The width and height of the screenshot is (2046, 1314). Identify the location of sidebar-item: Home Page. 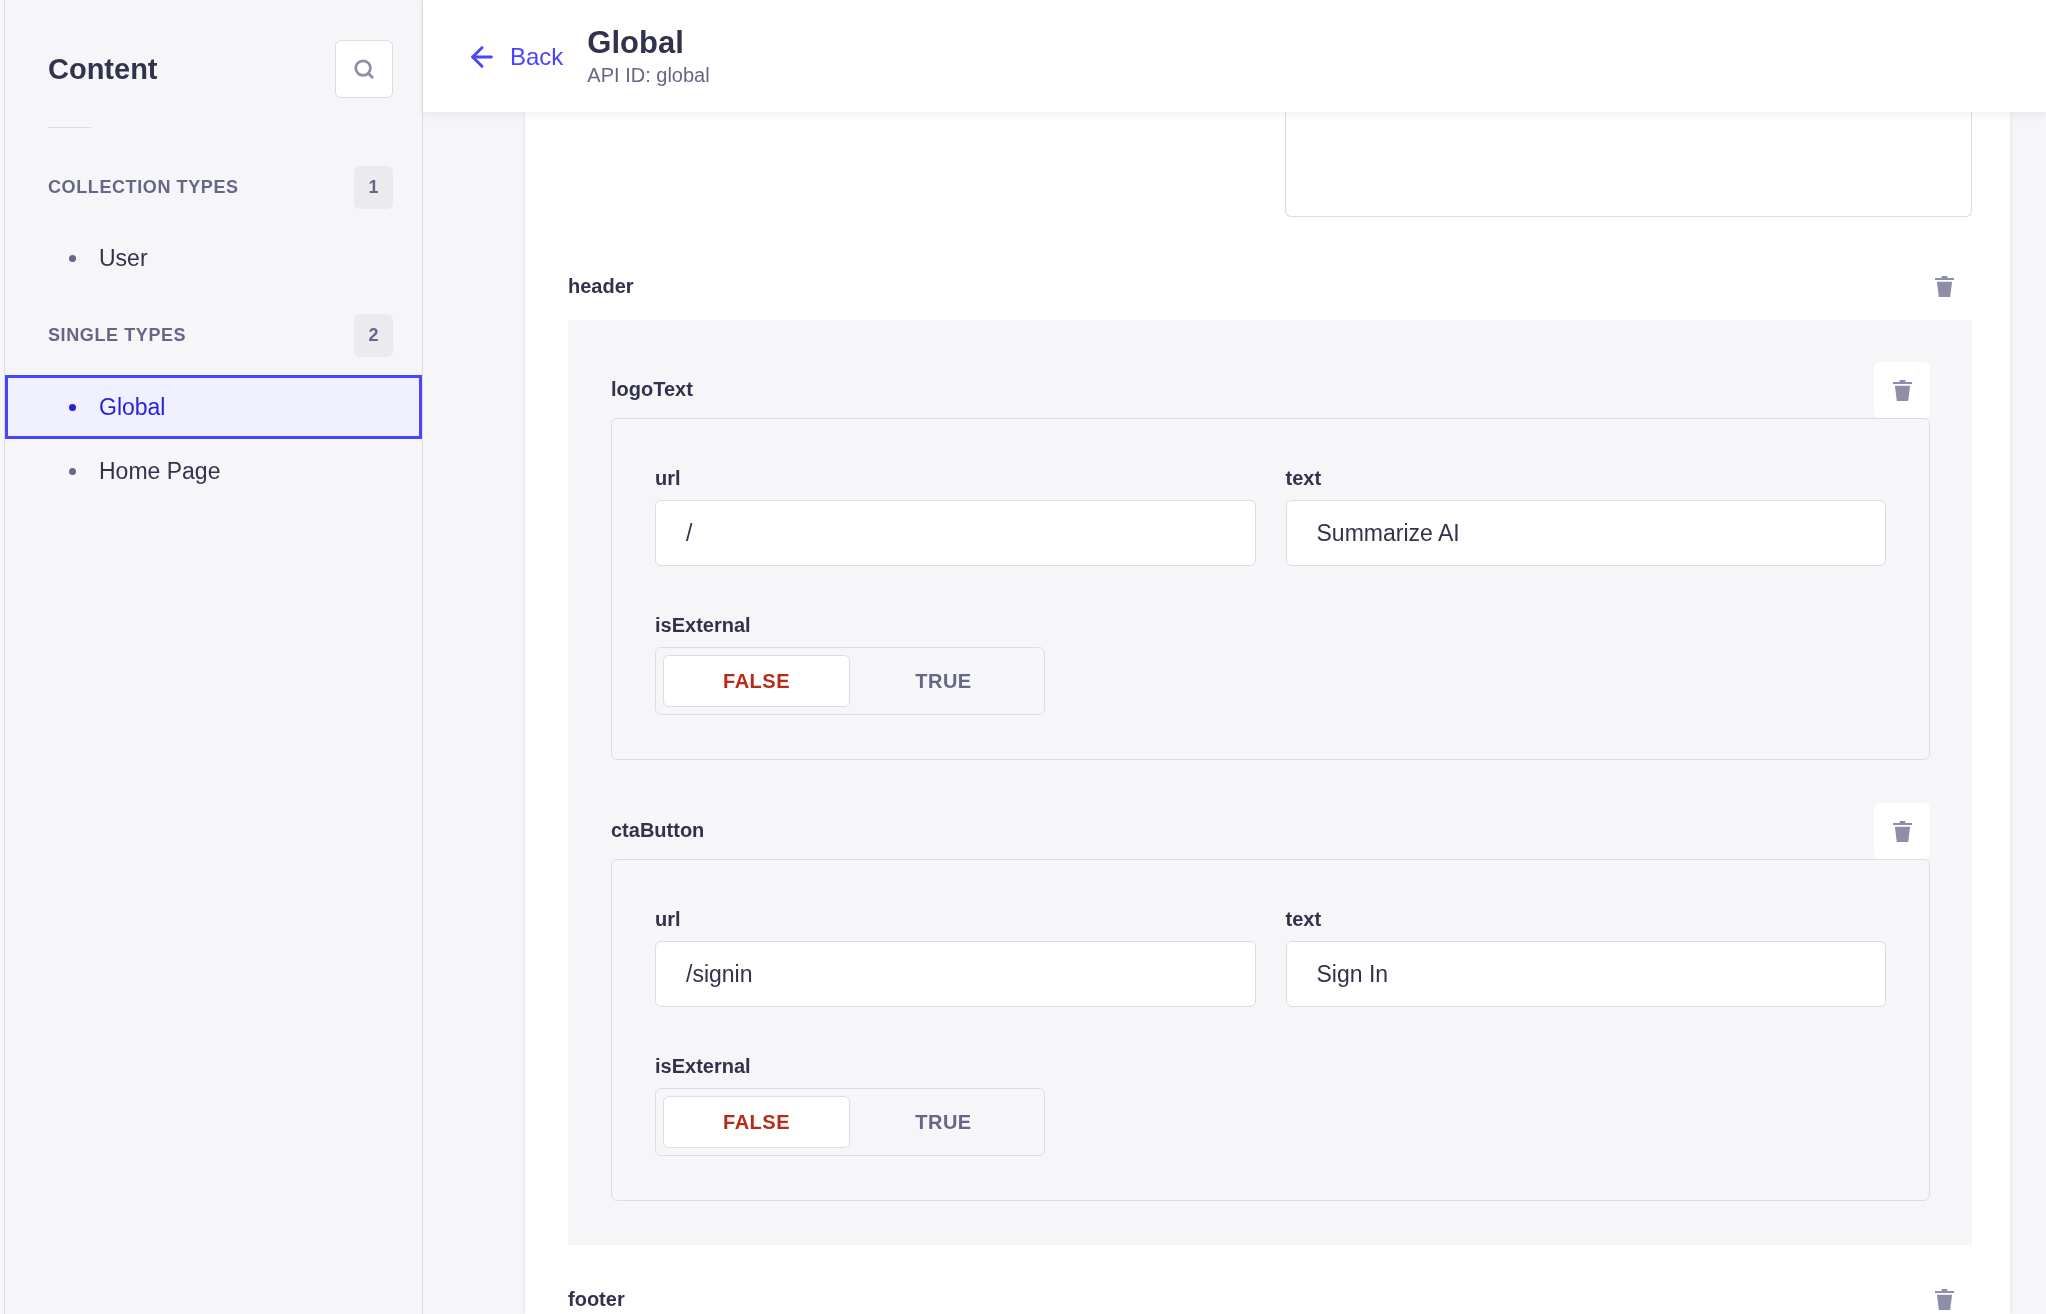
(213, 471).